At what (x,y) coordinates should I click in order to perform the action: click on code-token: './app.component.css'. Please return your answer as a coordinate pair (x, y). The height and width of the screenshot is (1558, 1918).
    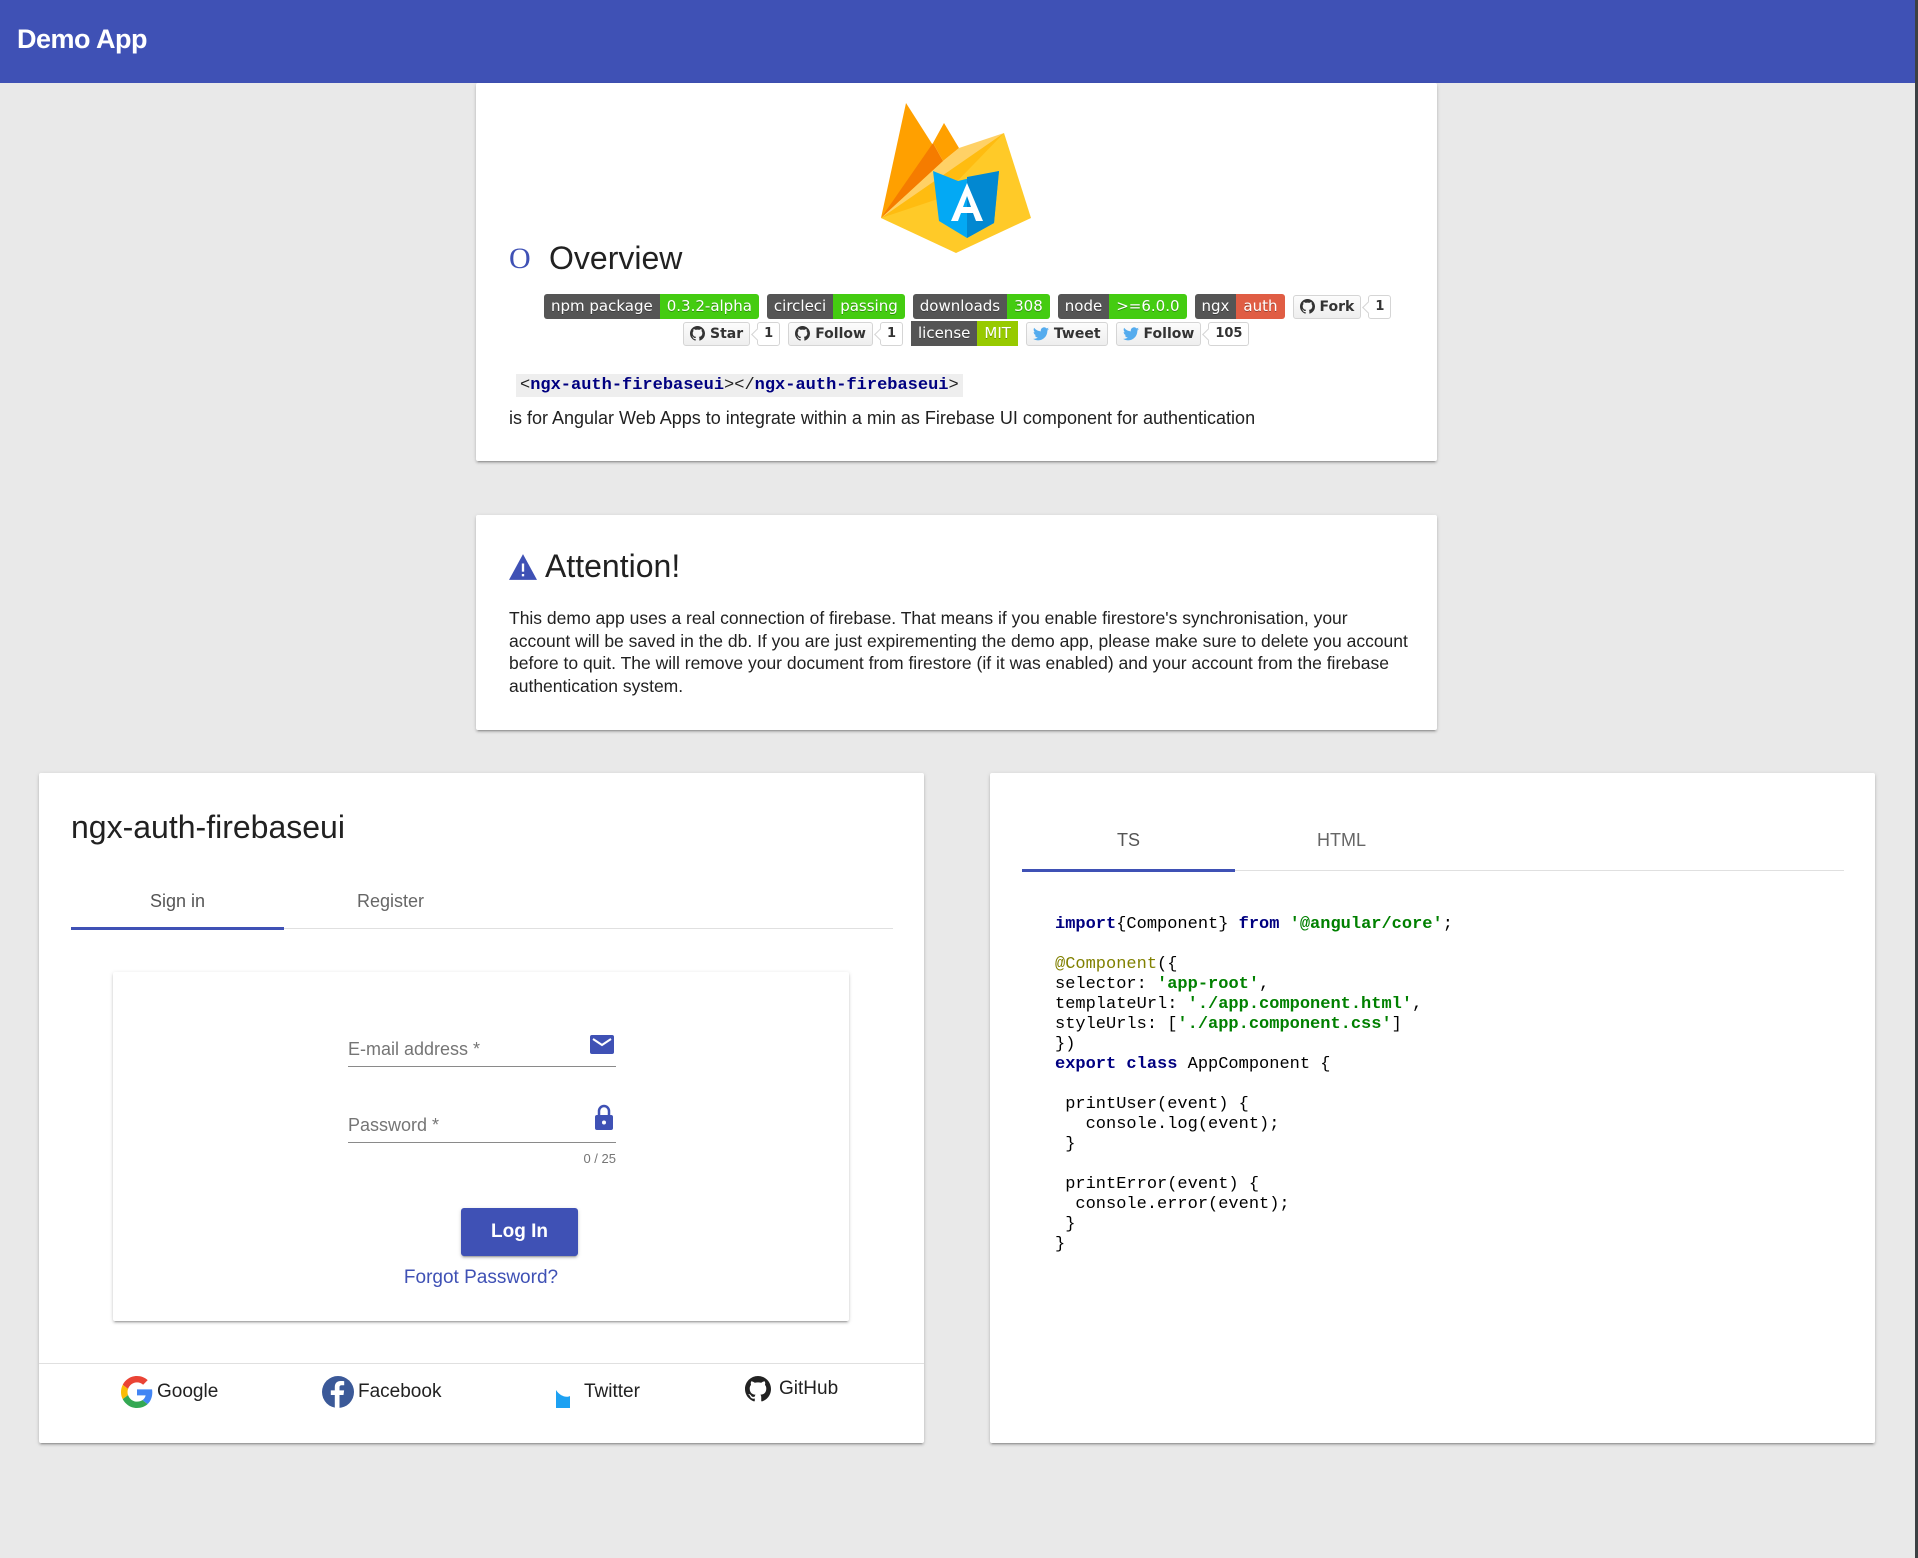
    Looking at the image, I should click on (1284, 1024).